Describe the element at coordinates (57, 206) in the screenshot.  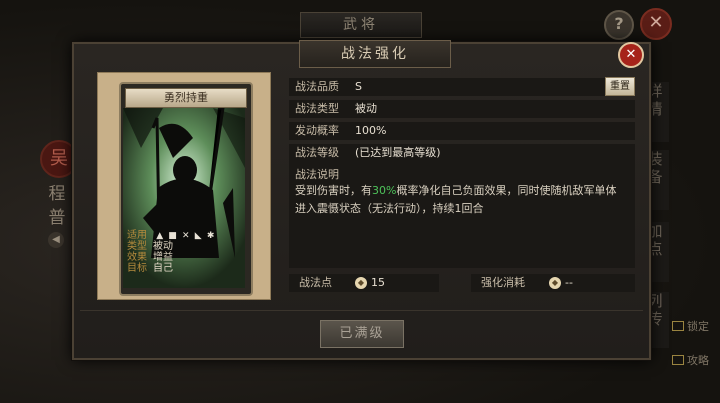
I see `hero-name: 程普` at that location.